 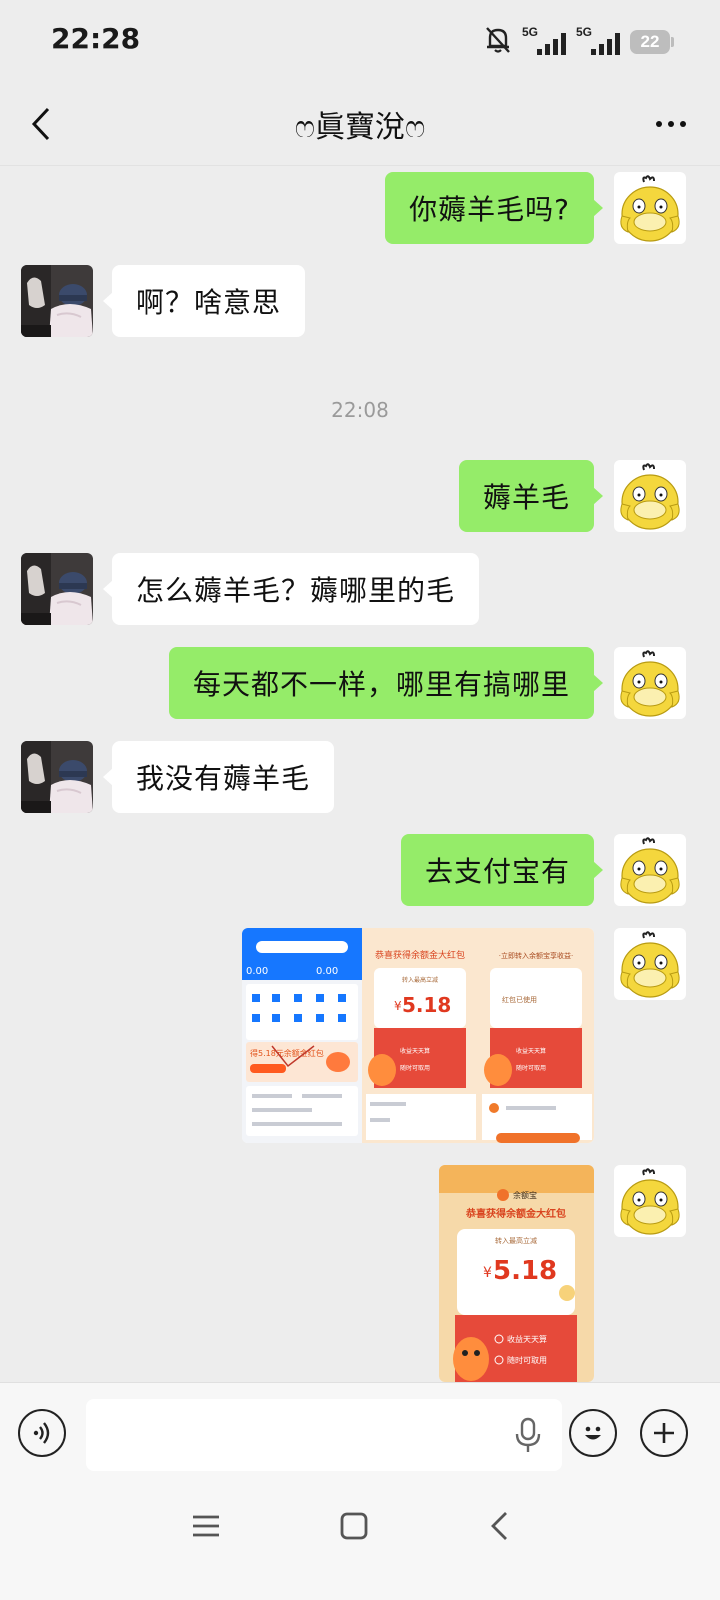 I want to click on message-text: 薅羊毛, so click(x=526, y=497).